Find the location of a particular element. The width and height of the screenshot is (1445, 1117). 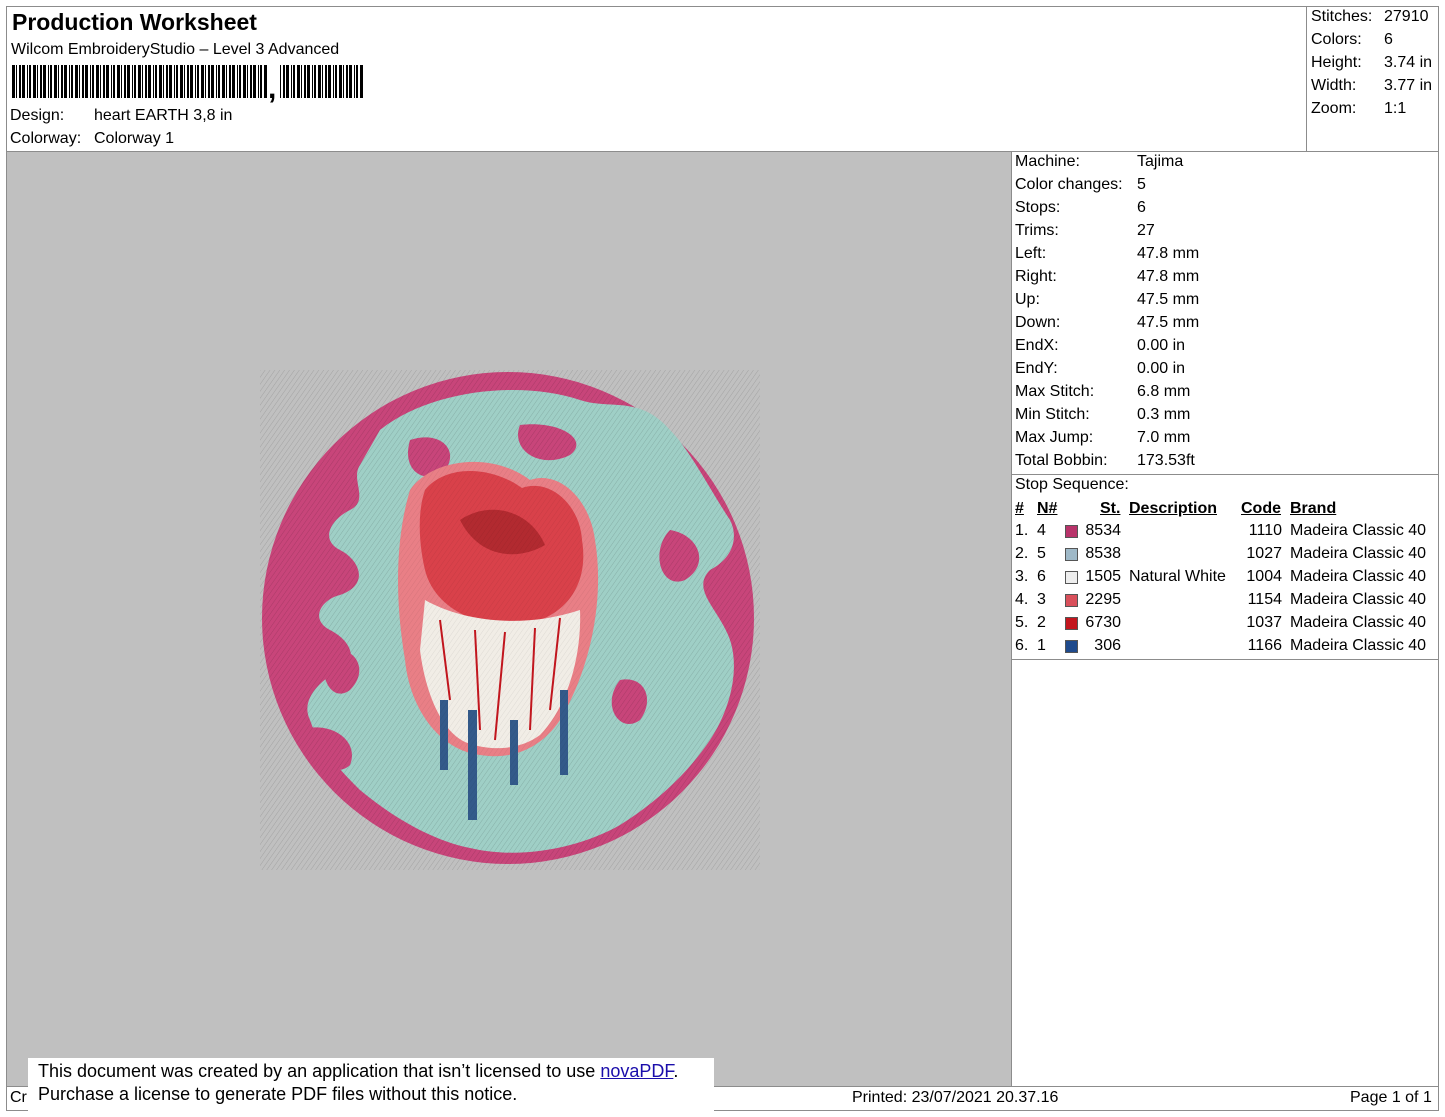

barcode-comma: , is located at coordinates (272, 88).